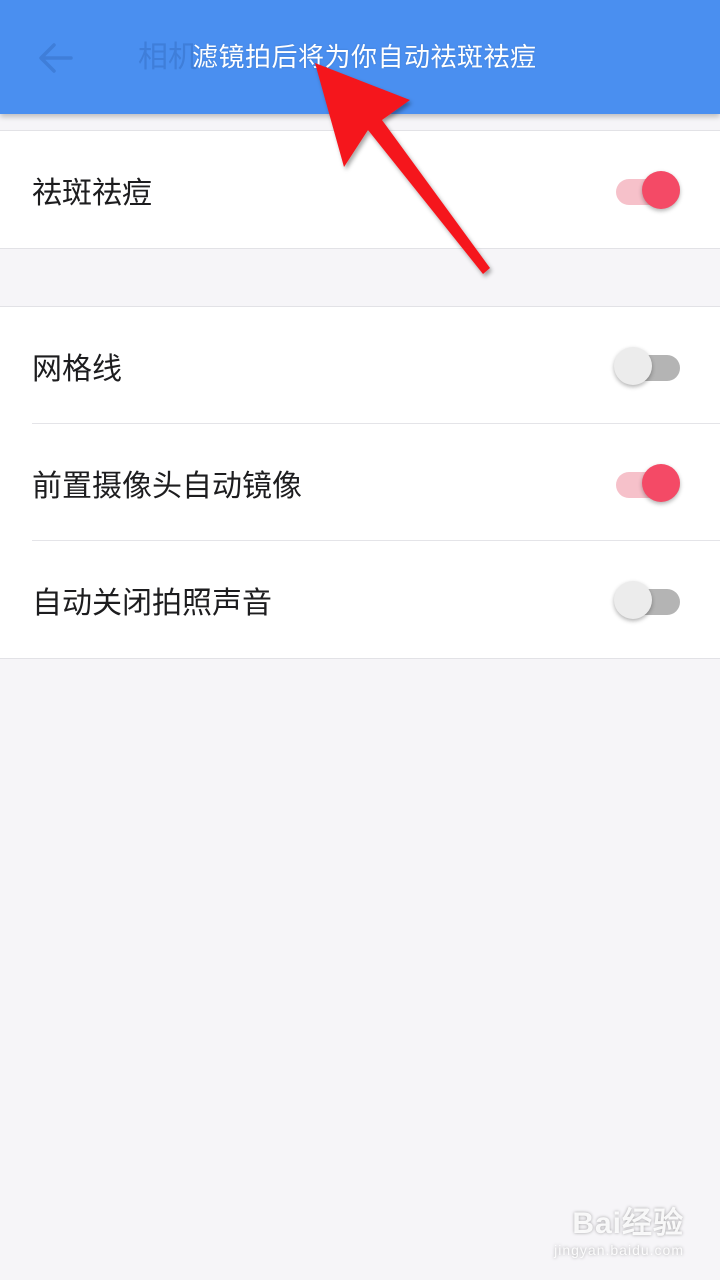 Image resolution: width=720 pixels, height=1280 pixels. I want to click on front-camera-mirror-toggle, so click(649, 483).